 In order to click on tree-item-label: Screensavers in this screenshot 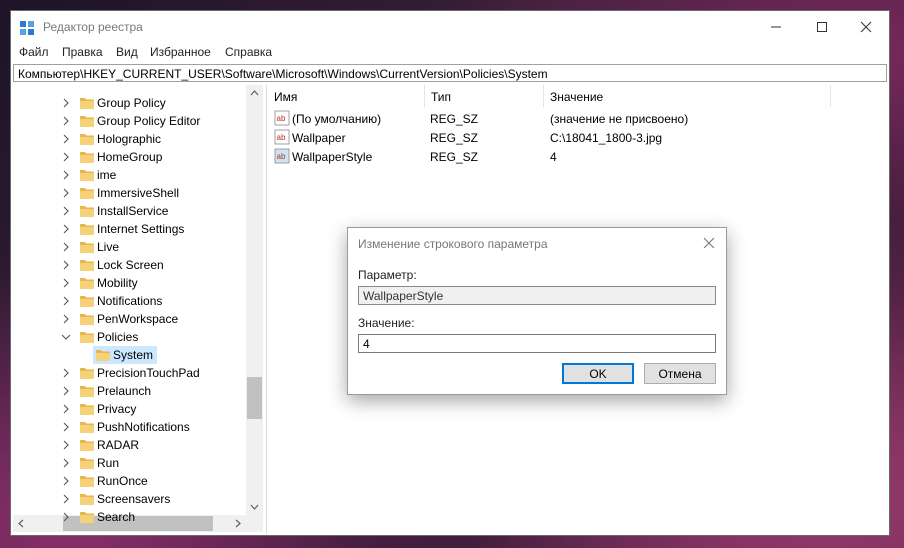, I will do `click(134, 499)`.